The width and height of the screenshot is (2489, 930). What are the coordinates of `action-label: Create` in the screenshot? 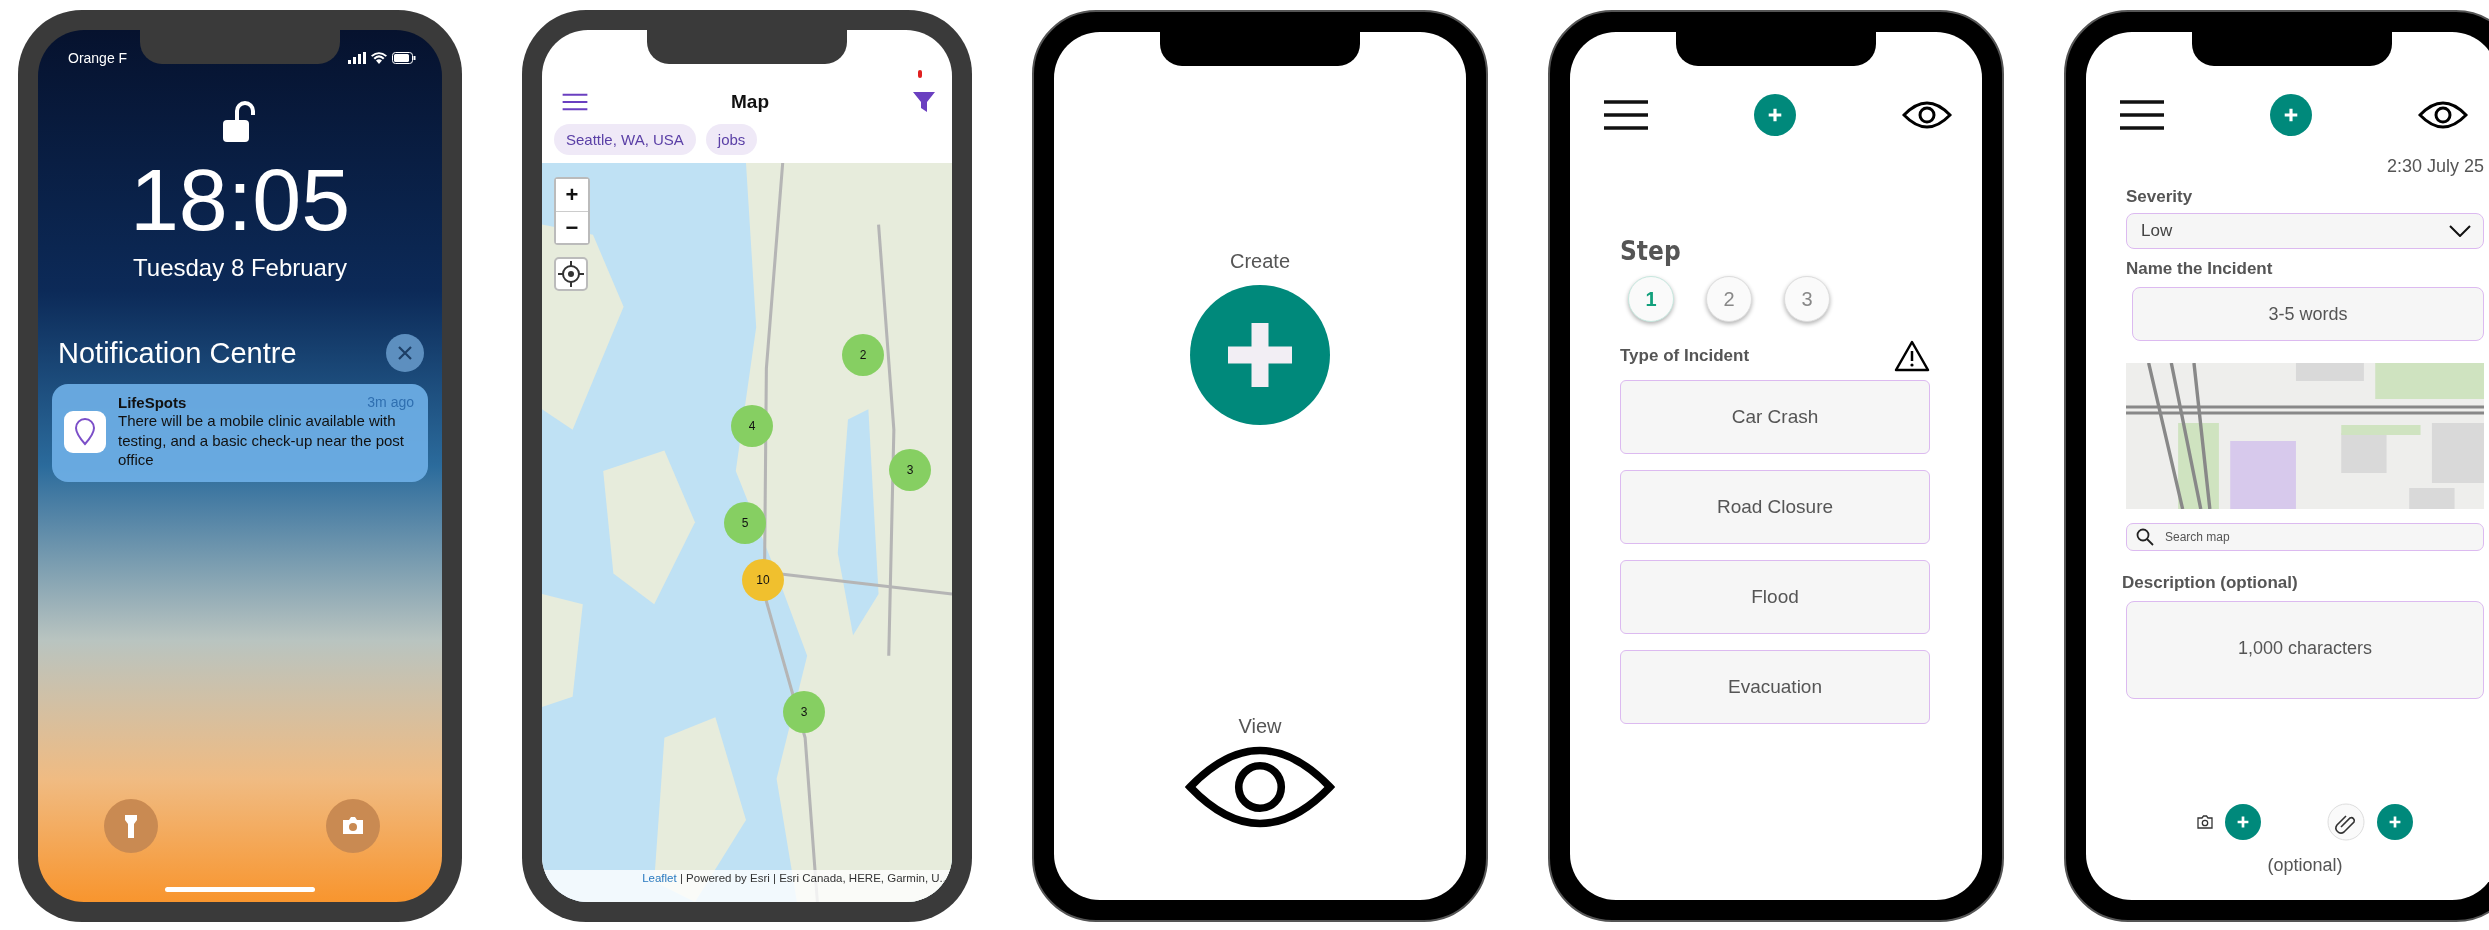 It's located at (1260, 261).